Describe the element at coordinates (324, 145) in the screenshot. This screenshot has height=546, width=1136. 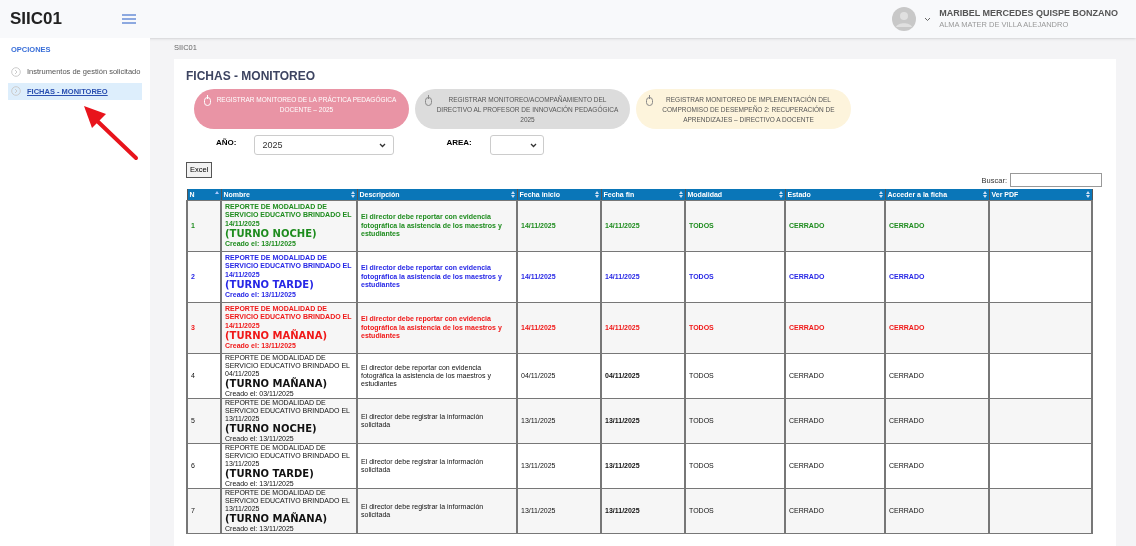
I see `year-select: 2025` at that location.